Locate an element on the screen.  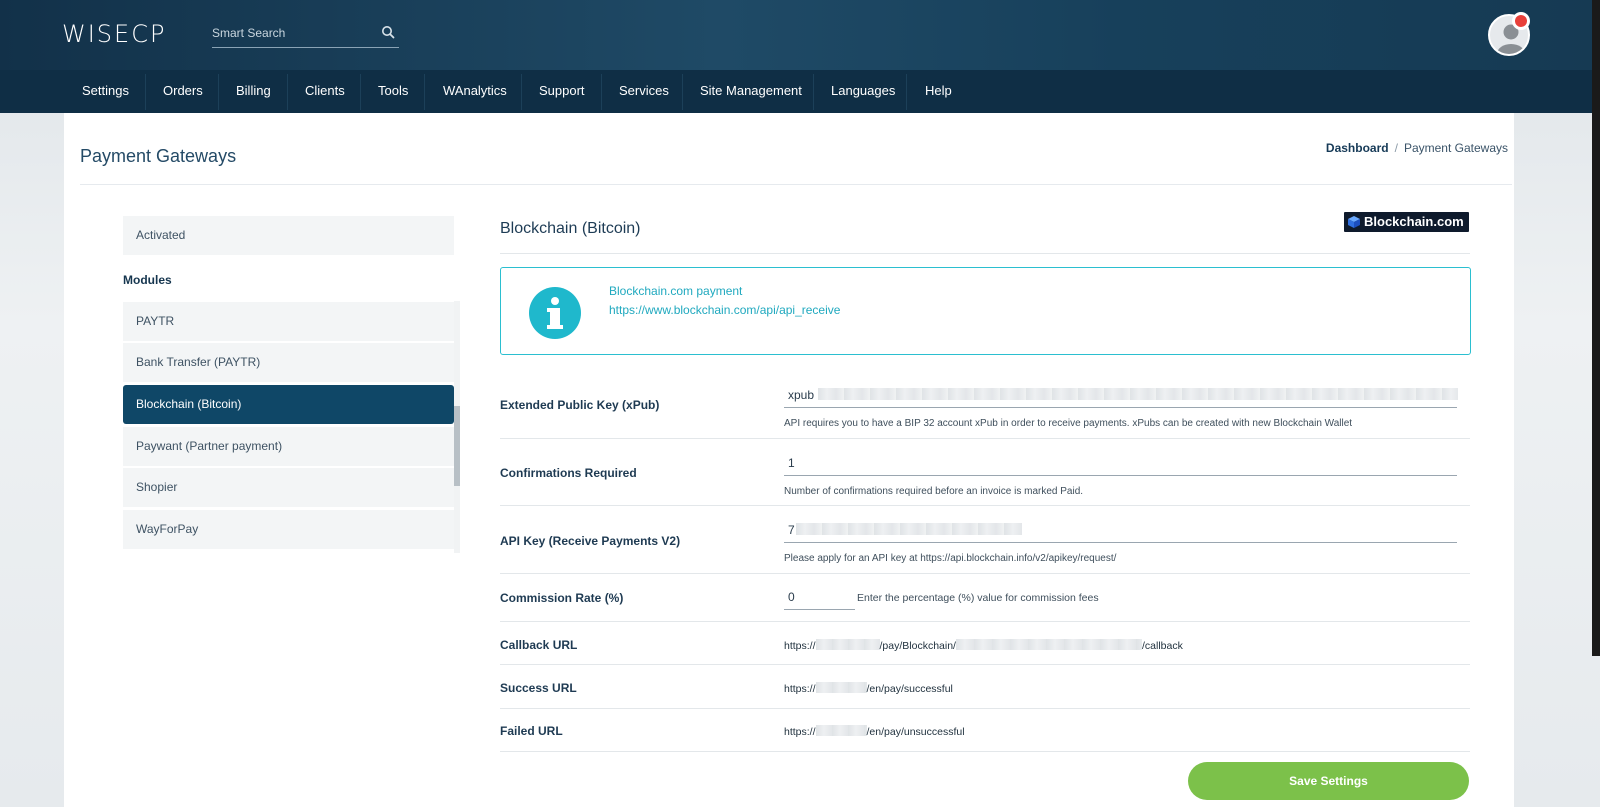
callback-url-value: https:// /pay/Blockchain/ /callback is located at coordinates (983, 645).